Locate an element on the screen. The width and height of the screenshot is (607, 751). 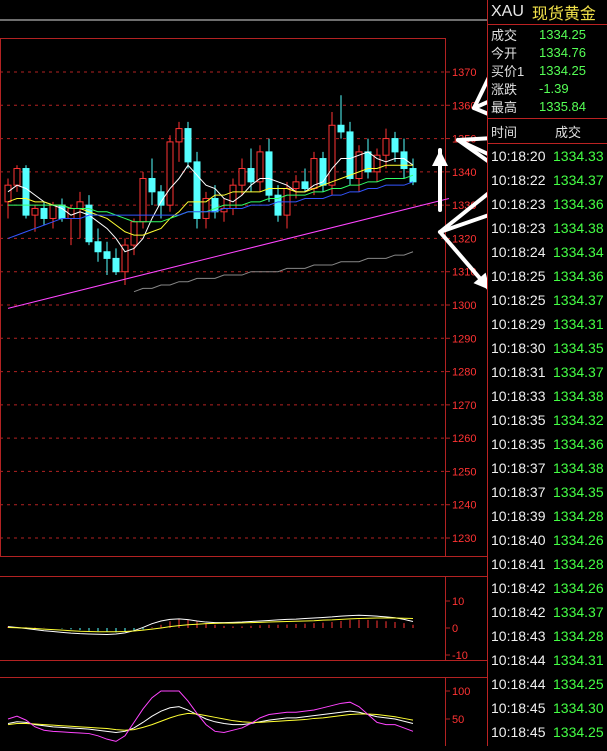
quote-row: 成交 1334.25 is located at coordinates (547, 34).